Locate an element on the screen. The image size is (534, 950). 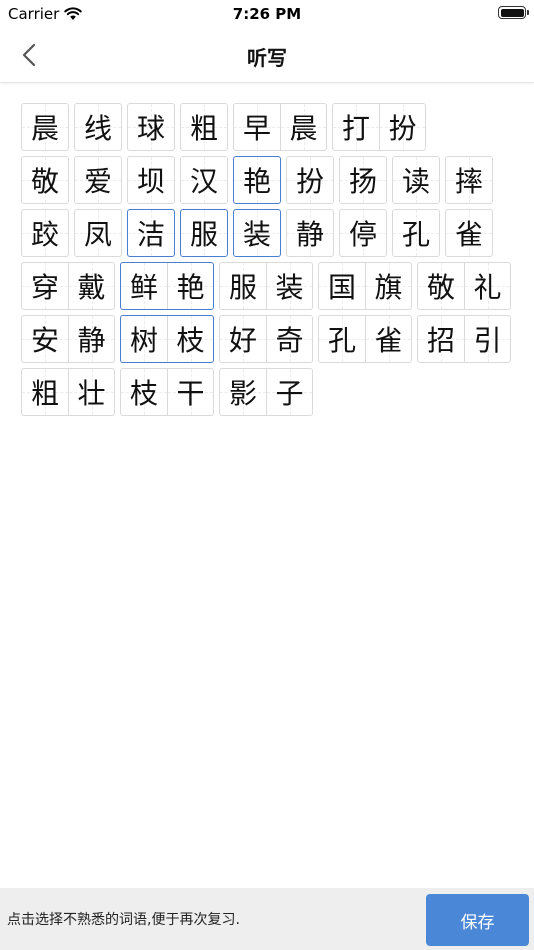
word-tile: 静 is located at coordinates (310, 233).